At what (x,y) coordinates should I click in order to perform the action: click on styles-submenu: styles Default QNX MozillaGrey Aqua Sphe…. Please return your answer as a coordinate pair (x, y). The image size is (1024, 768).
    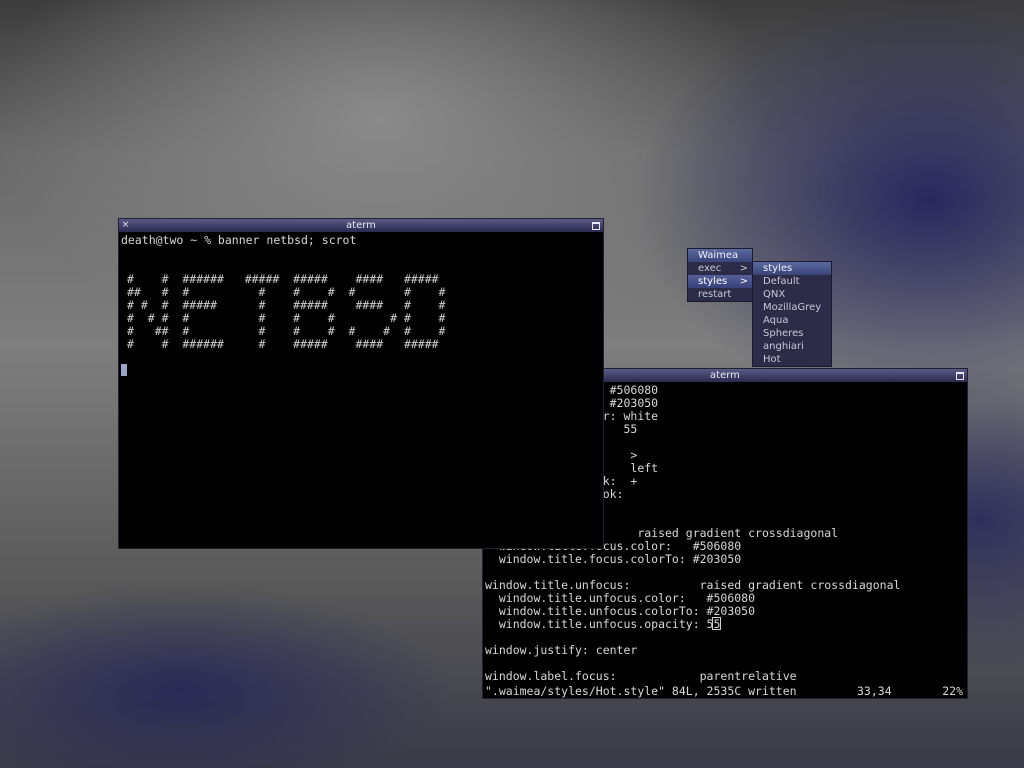
    Looking at the image, I should click on (792, 314).